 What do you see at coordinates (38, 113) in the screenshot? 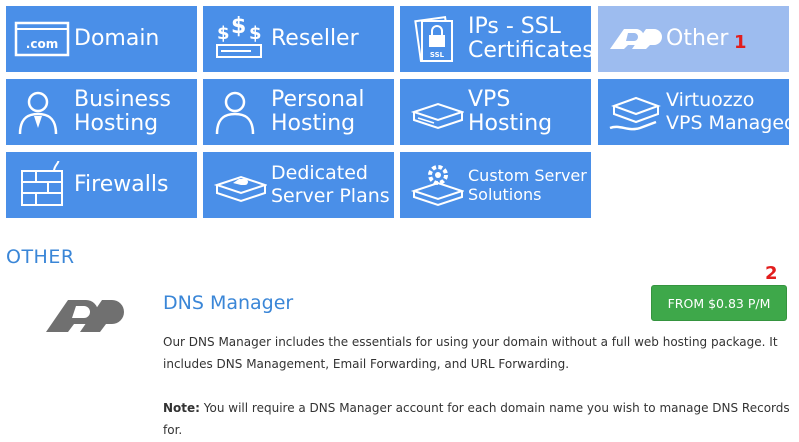
I see `business-person-icon` at bounding box center [38, 113].